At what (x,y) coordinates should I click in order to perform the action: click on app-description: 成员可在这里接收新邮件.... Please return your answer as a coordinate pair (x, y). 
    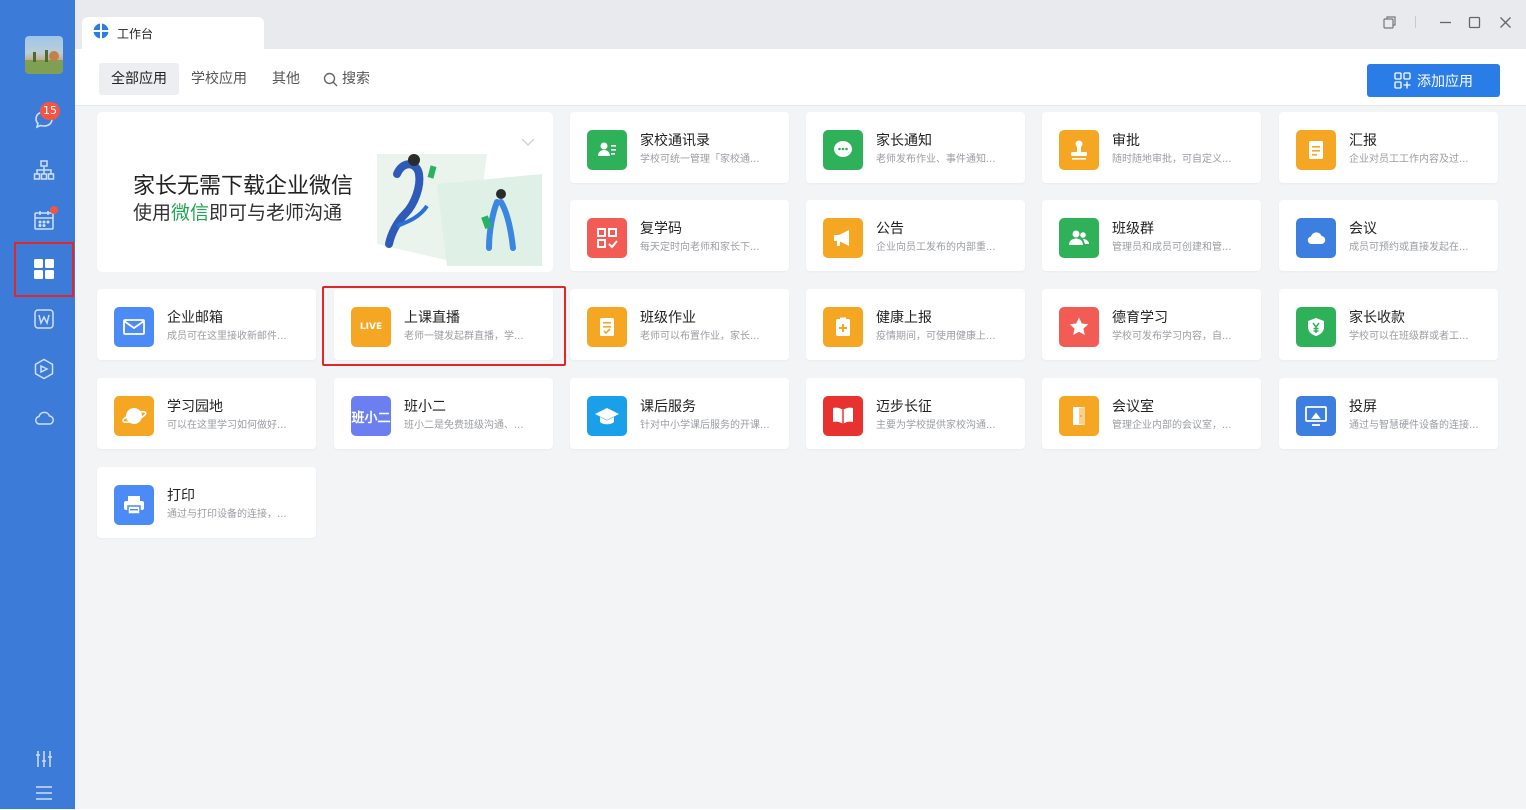
    Looking at the image, I should click on (227, 336).